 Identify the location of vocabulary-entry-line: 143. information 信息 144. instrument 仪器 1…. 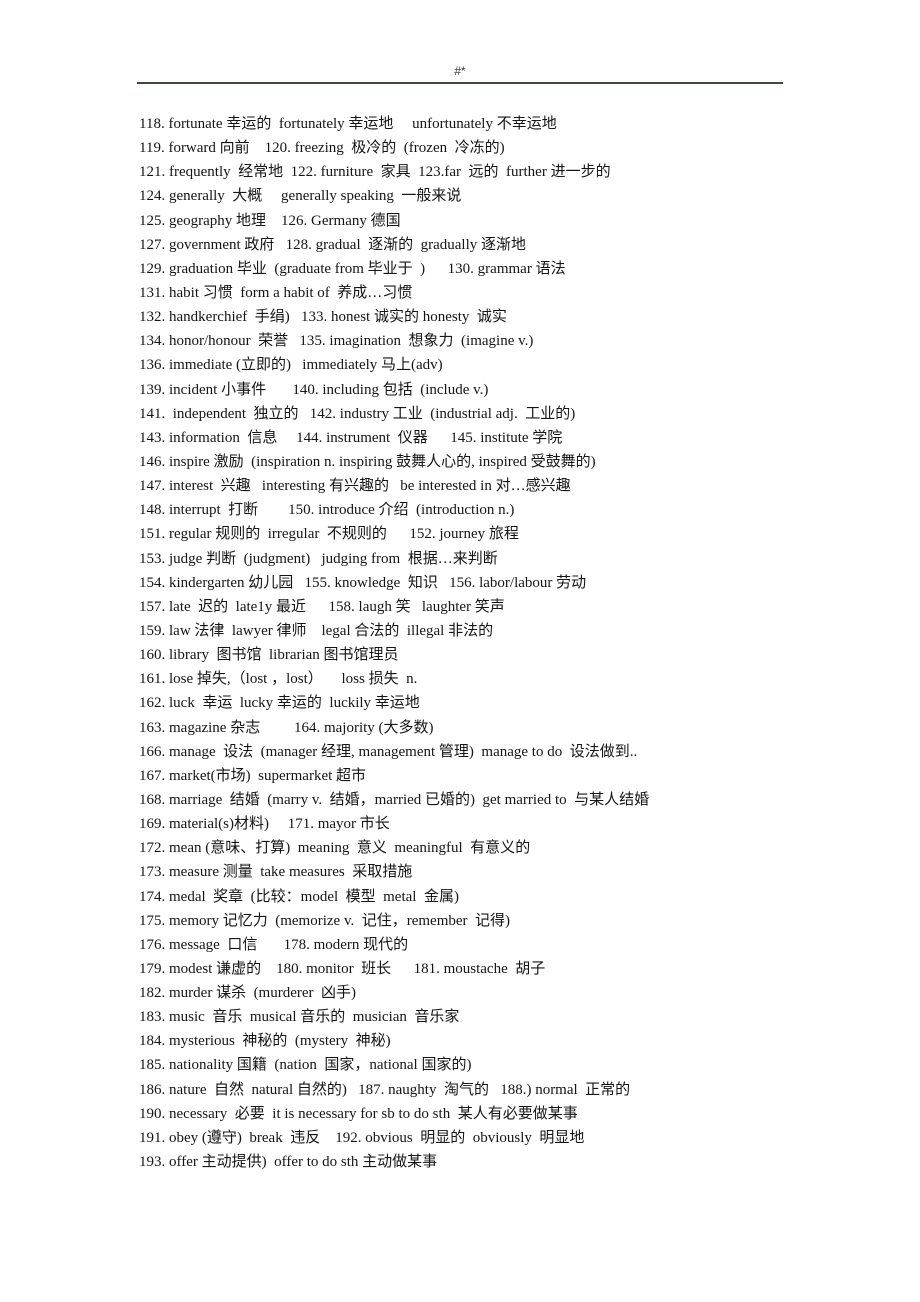
(351, 437).